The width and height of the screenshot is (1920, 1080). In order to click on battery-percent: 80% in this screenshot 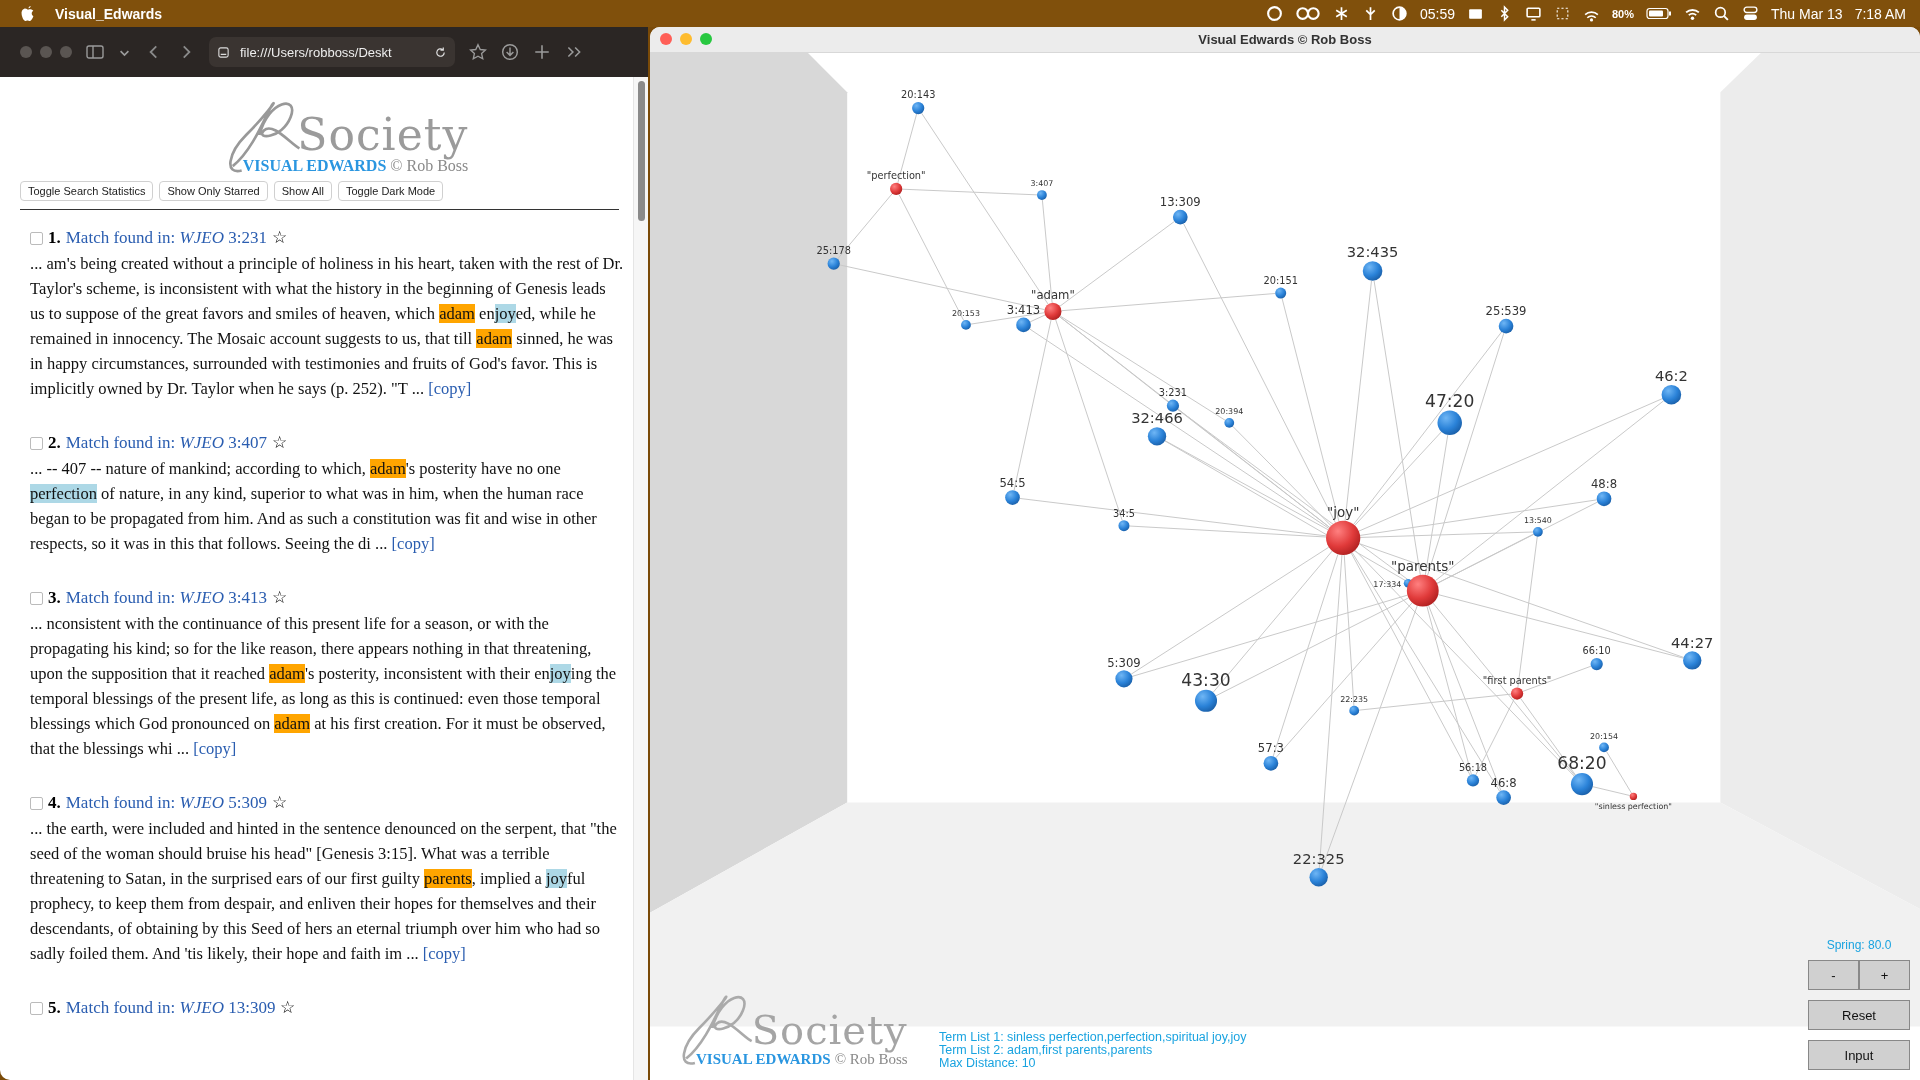, I will do `click(1623, 13)`.